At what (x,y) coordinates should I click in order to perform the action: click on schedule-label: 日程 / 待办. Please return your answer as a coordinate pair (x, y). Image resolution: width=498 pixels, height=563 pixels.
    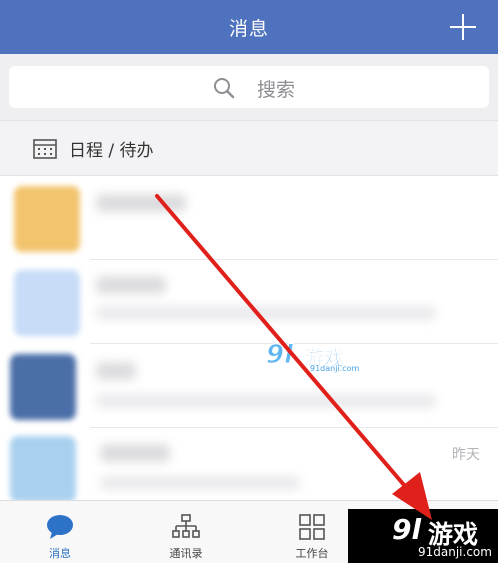
    Looking at the image, I should click on (111, 151).